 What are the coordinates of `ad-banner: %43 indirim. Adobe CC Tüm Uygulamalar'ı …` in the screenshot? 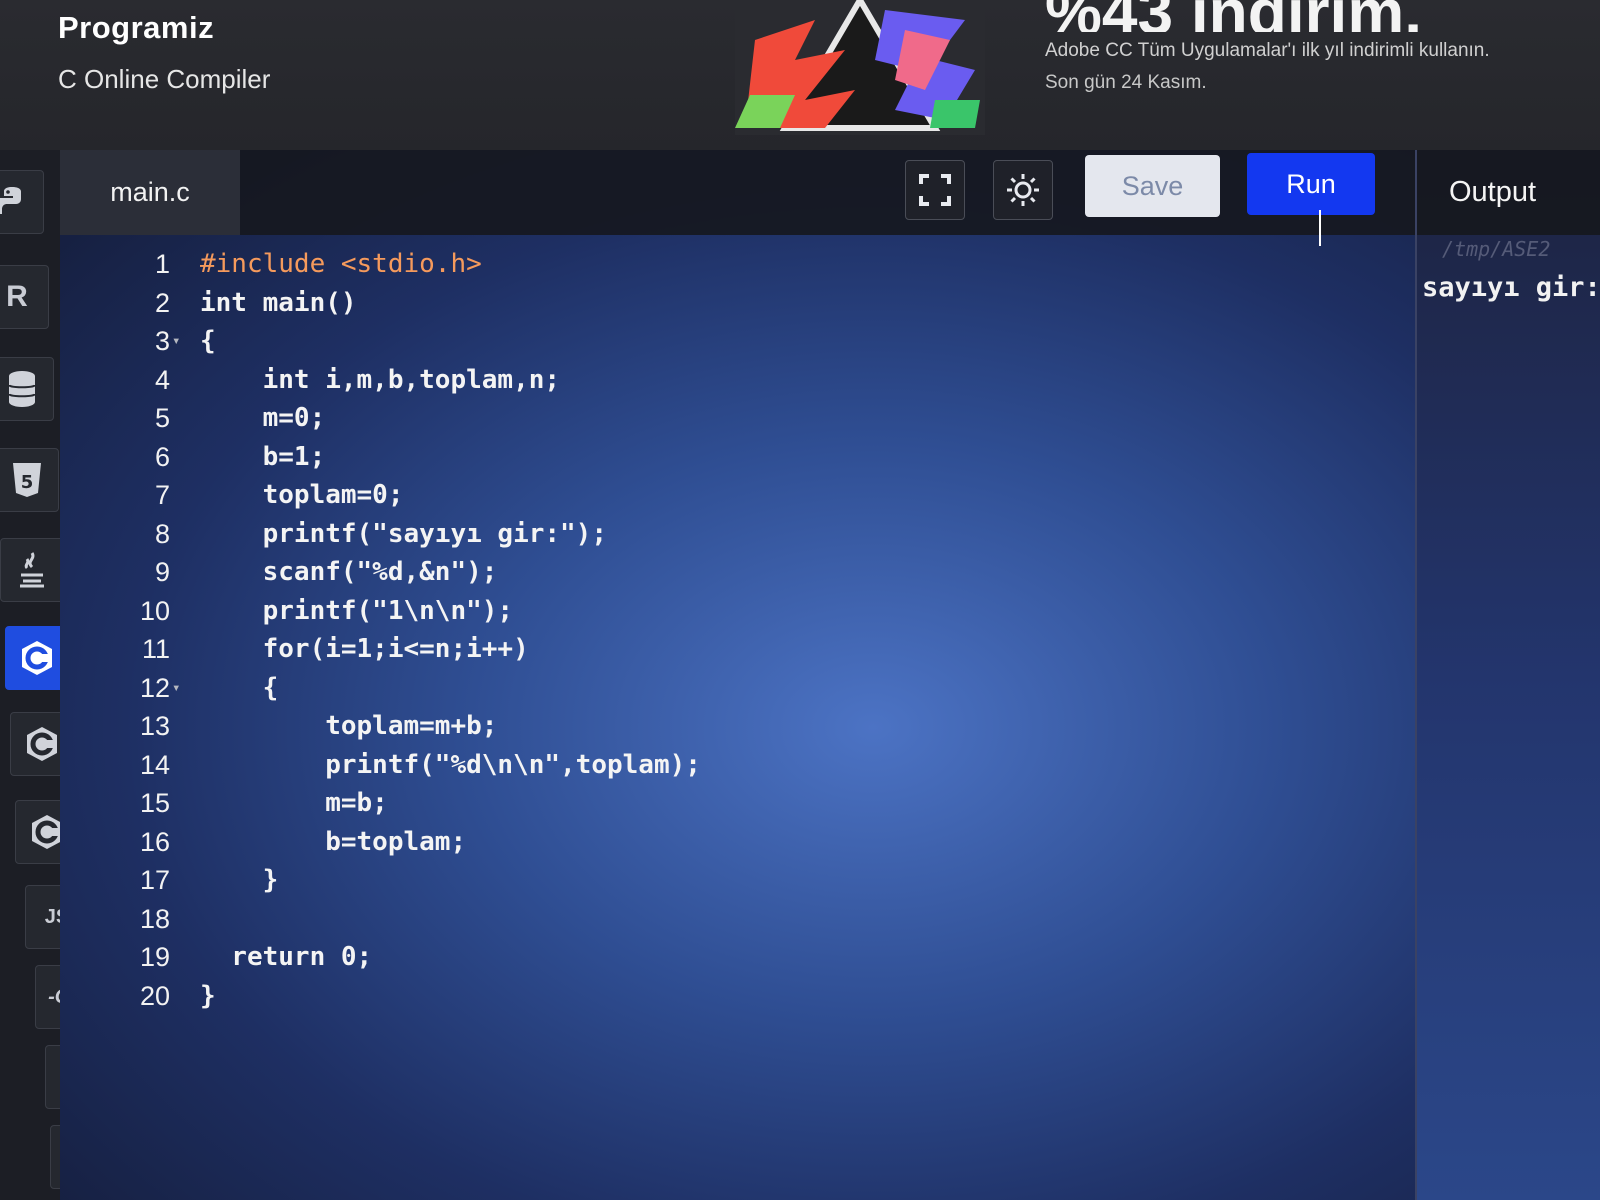 It's located at (1267, 47).